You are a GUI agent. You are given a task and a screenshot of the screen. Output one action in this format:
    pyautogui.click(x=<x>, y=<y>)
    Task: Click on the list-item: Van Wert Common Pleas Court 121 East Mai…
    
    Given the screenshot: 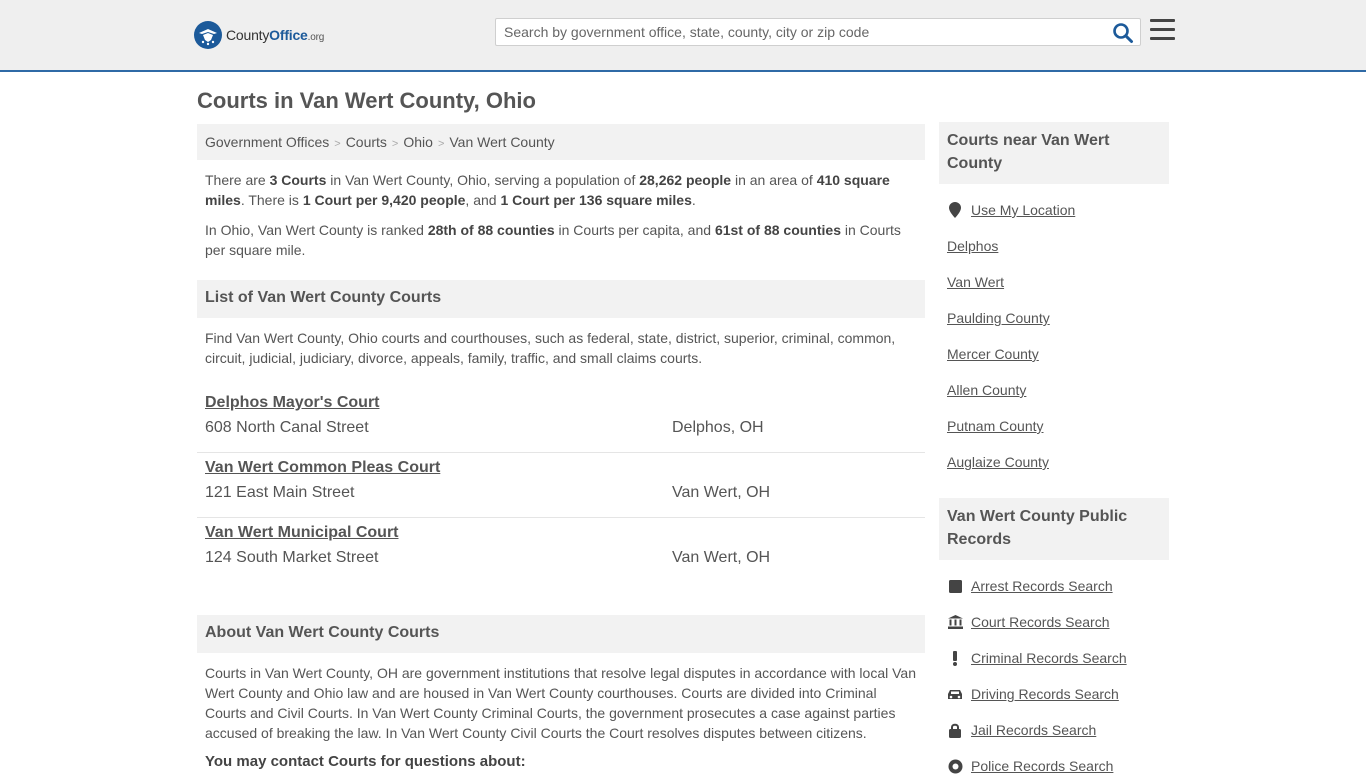 What is the action you would take?
    pyautogui.click(x=561, y=485)
    